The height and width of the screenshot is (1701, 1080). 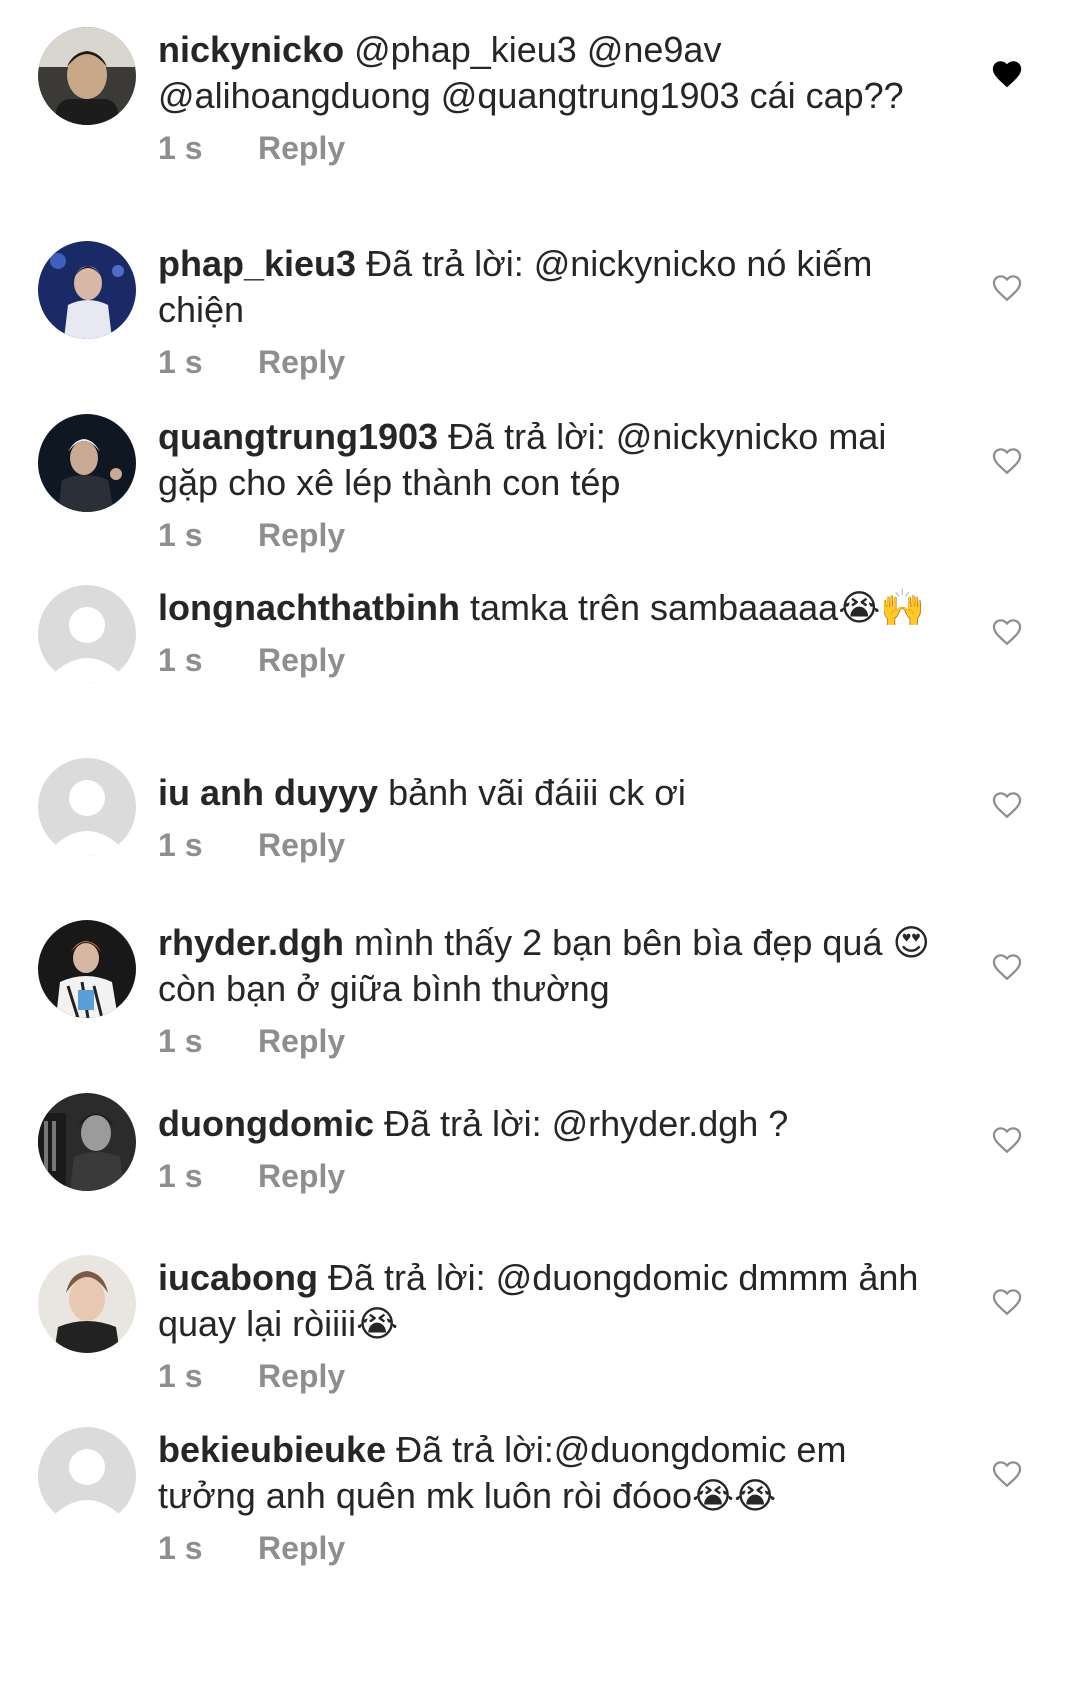 I want to click on comment-username: phap_kieu3, so click(x=257, y=263).